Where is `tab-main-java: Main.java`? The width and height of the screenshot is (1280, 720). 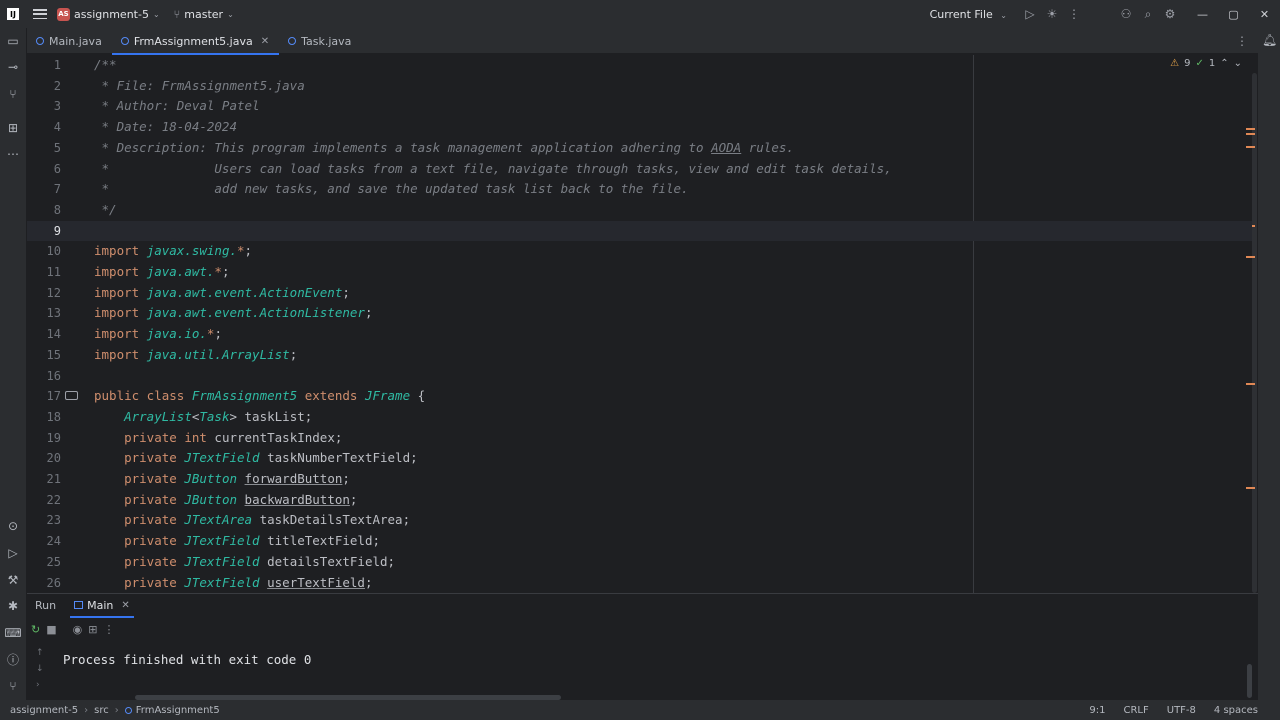
tab-main-java: Main.java is located at coordinates (69, 41).